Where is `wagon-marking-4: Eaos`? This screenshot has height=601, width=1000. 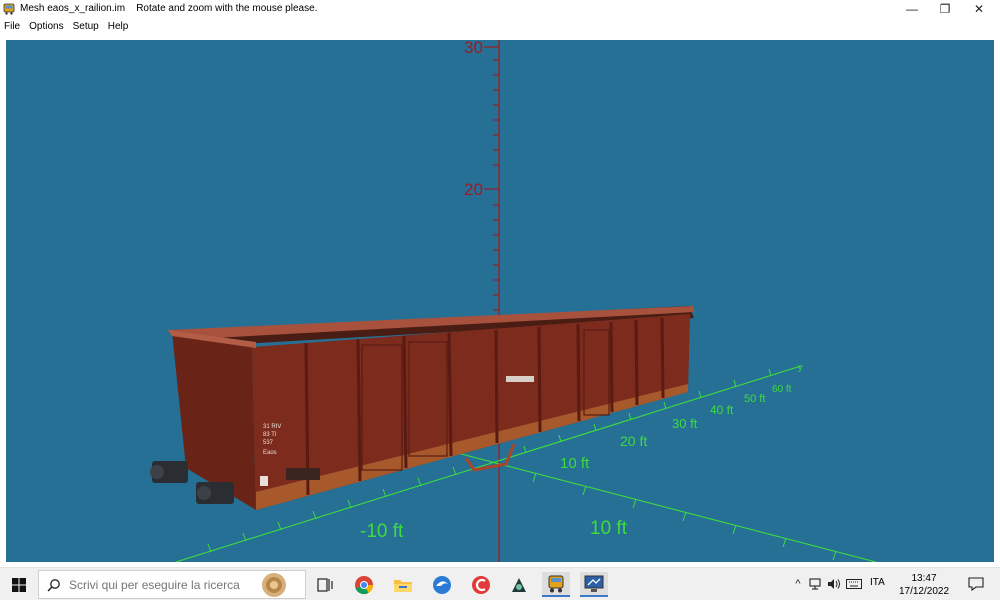
wagon-marking-4: Eaos is located at coordinates (270, 453).